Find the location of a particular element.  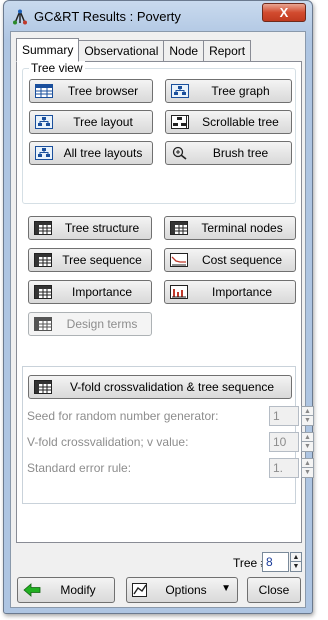

window-title: GC&RT Results : Poverty is located at coordinates (107, 16).